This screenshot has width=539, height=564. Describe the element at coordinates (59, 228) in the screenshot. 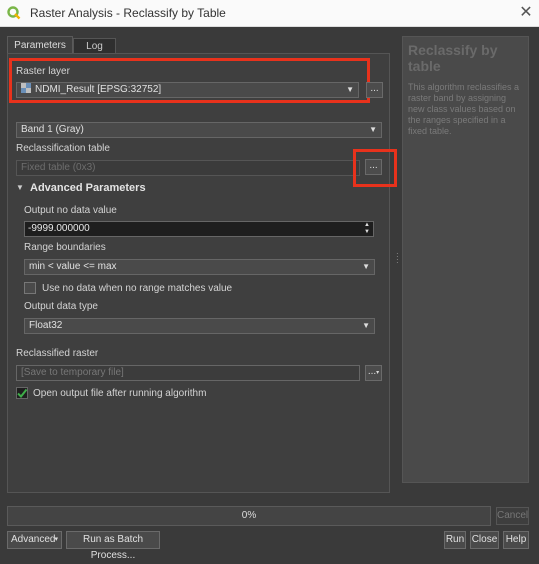

I see `nodata-value: -9999.000000` at that location.